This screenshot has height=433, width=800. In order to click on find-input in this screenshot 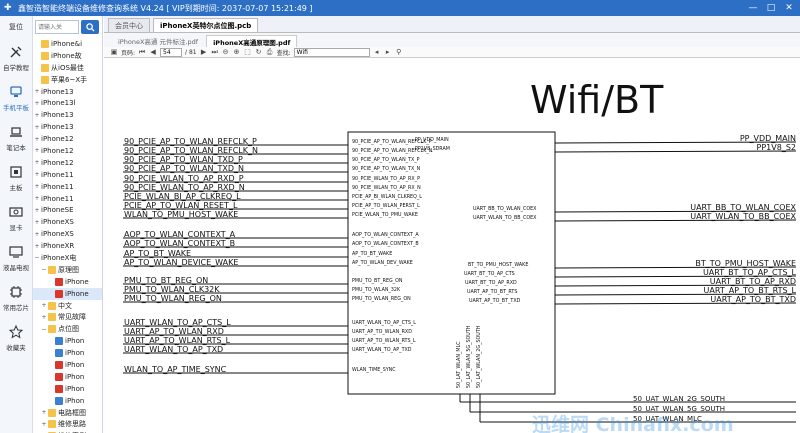, I will do `click(331, 52)`.